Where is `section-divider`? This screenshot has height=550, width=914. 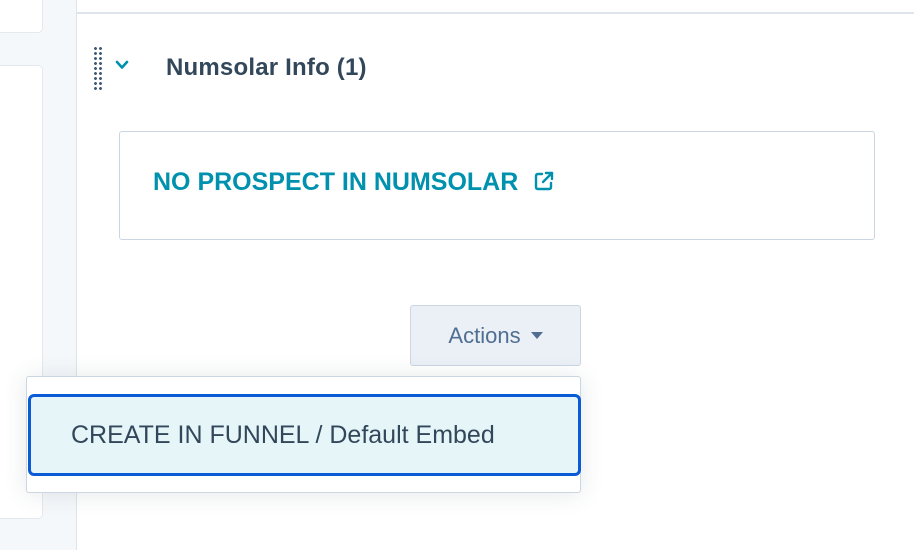
section-divider is located at coordinates (495, 13).